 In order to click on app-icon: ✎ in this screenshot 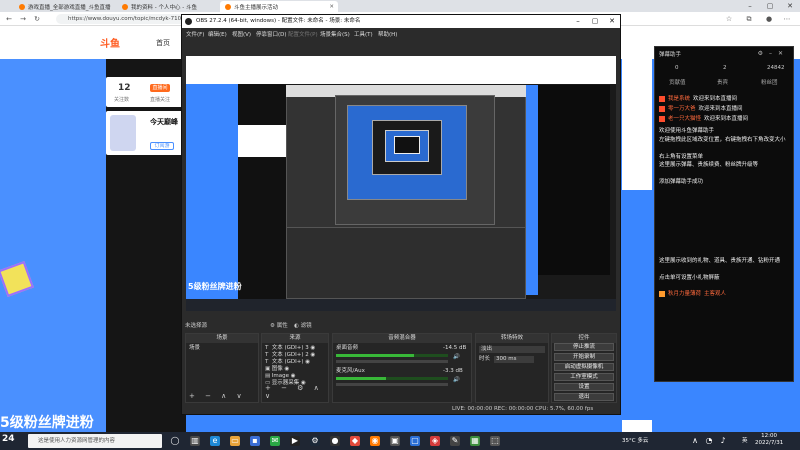, I will do `click(455, 441)`.